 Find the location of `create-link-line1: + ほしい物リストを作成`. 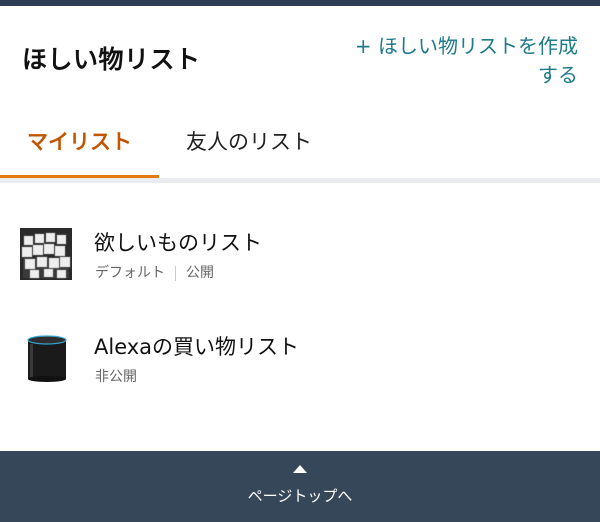

create-link-line1: + ほしい物リストを作成 is located at coordinates (466, 46).